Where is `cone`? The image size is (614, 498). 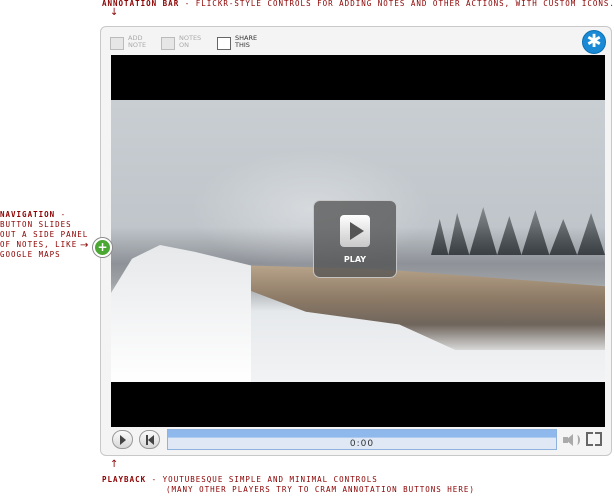 cone is located at coordinates (569, 440).